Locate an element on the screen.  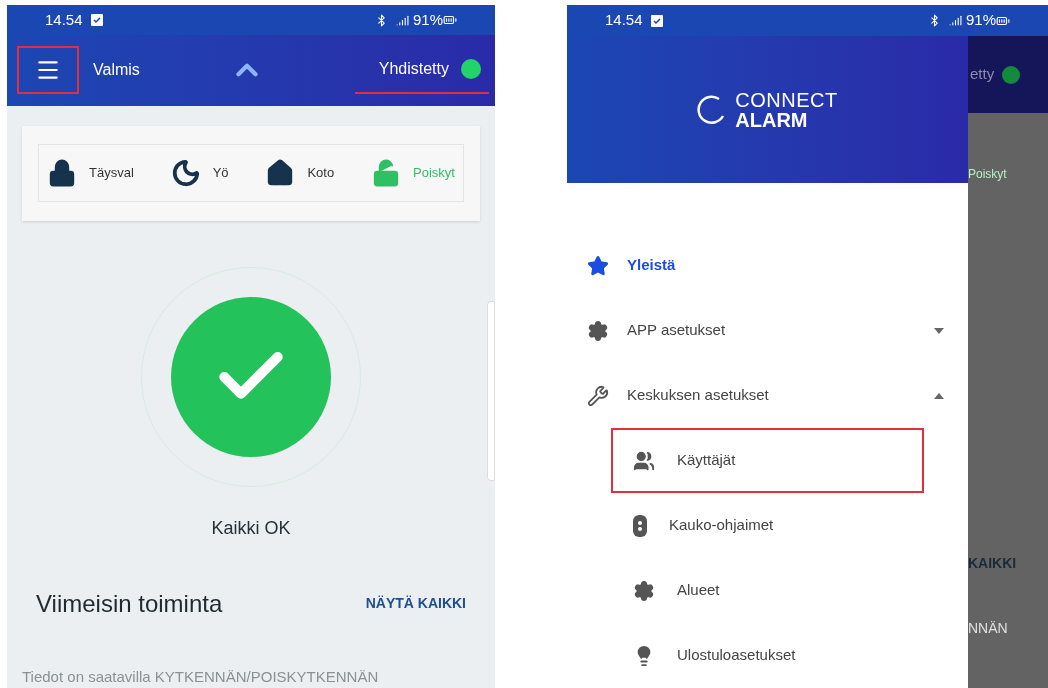
mode-option: Yö is located at coordinates (199, 173).